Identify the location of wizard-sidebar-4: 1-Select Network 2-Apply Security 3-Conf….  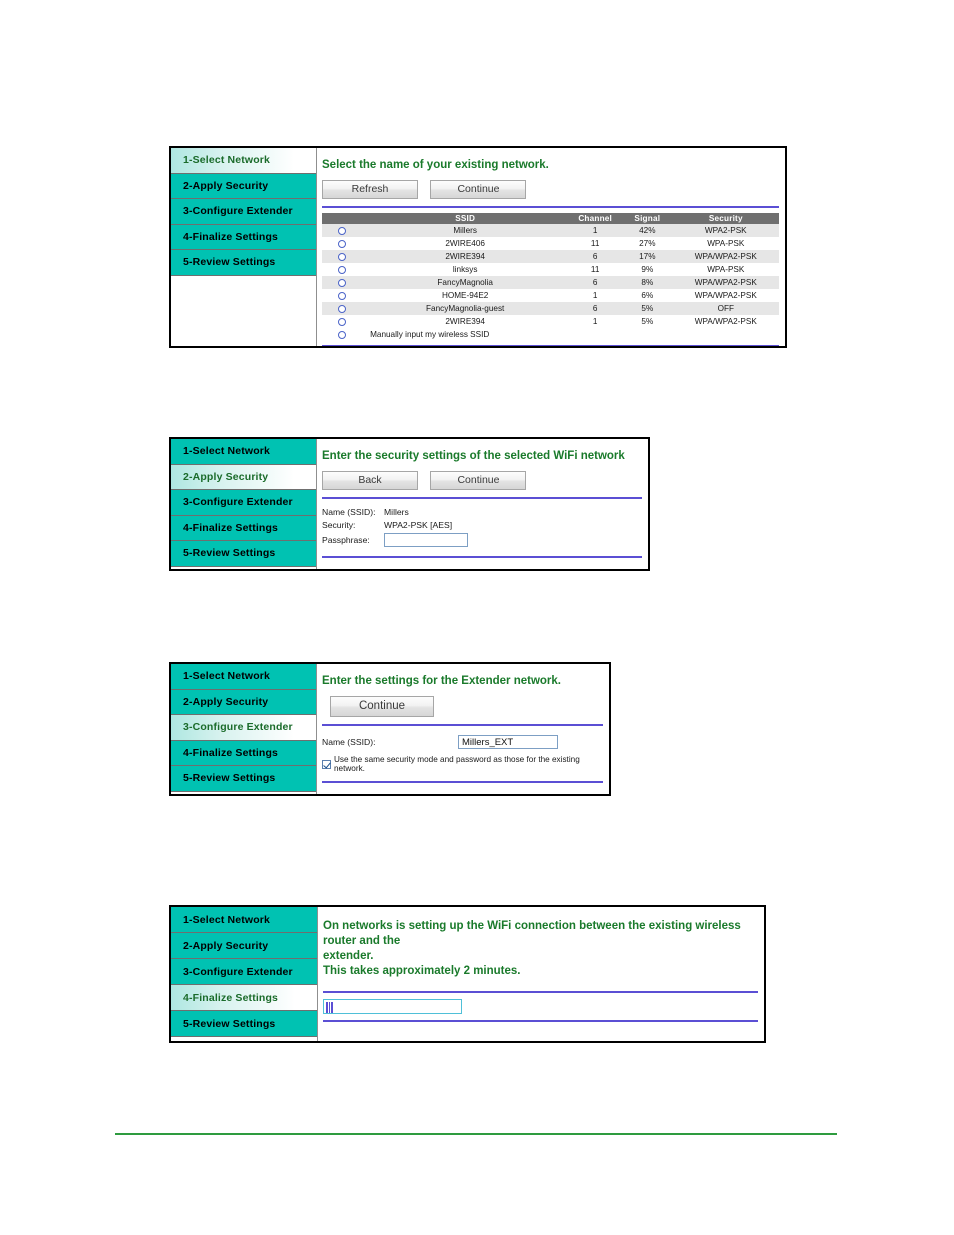
(244, 974).